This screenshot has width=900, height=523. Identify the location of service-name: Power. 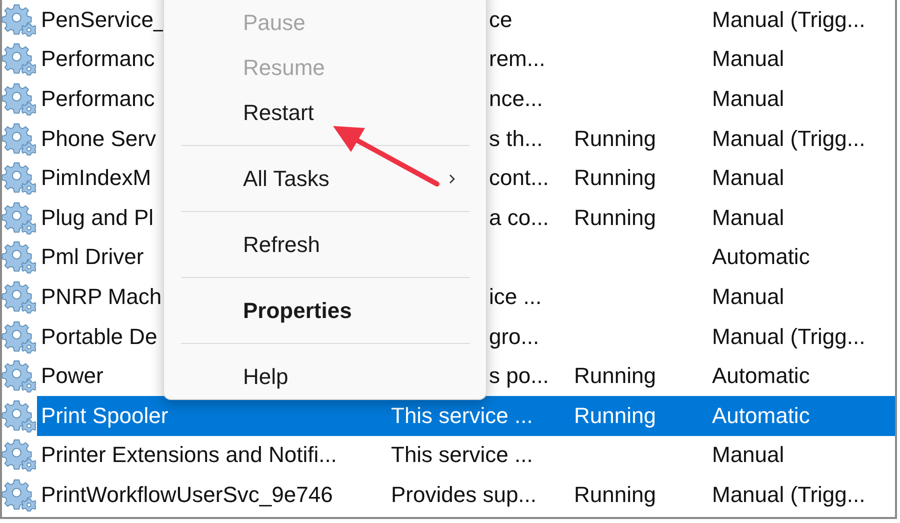
(72, 376).